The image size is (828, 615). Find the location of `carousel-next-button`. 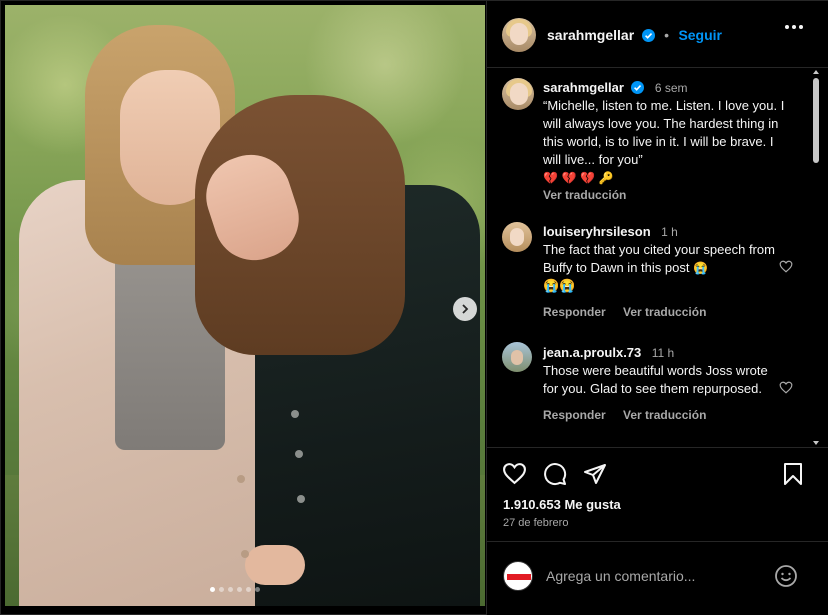

carousel-next-button is located at coordinates (465, 309).